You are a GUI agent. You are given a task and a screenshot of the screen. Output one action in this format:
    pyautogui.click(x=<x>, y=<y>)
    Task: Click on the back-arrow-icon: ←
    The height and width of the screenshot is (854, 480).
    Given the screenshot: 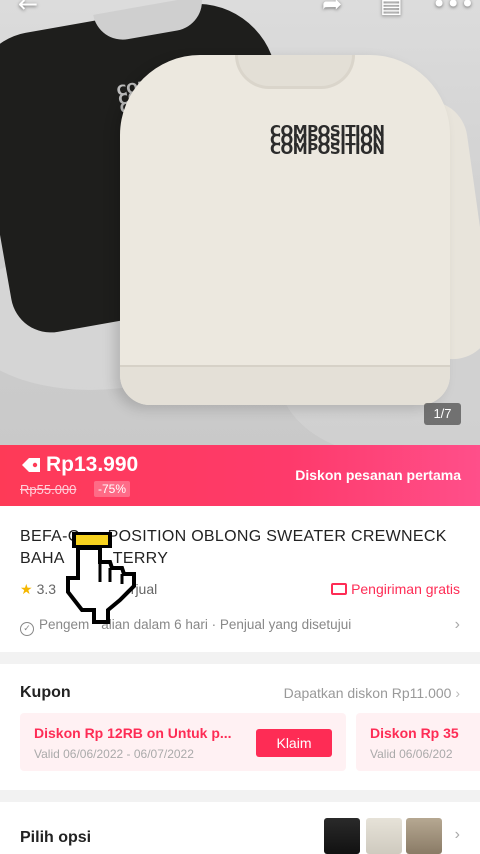 What is the action you would take?
    pyautogui.click(x=28, y=9)
    